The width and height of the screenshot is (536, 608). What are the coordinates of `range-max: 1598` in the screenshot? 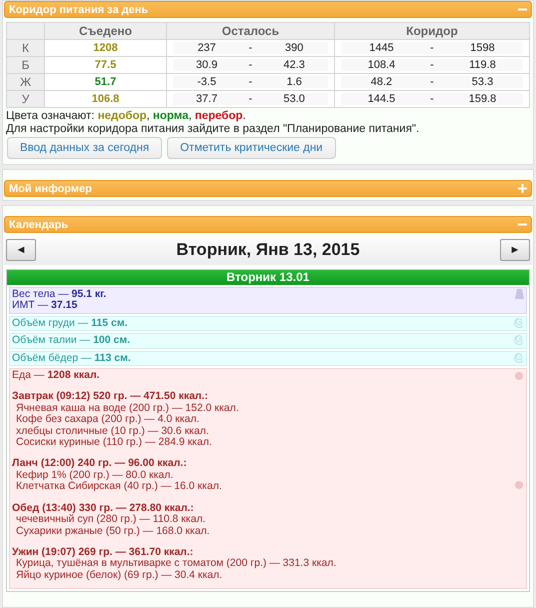 It's located at (482, 48).